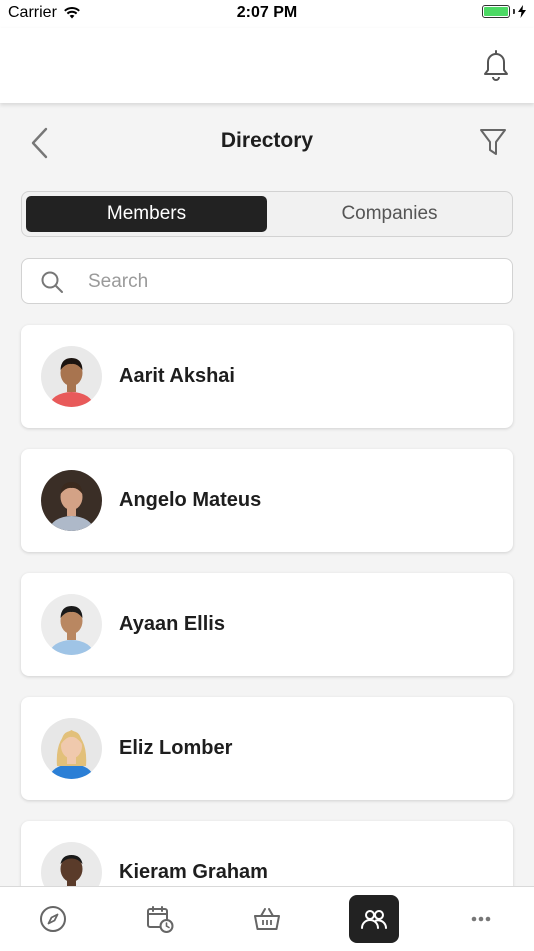 This screenshot has width=534, height=951. I want to click on tab-bar, so click(267, 918).